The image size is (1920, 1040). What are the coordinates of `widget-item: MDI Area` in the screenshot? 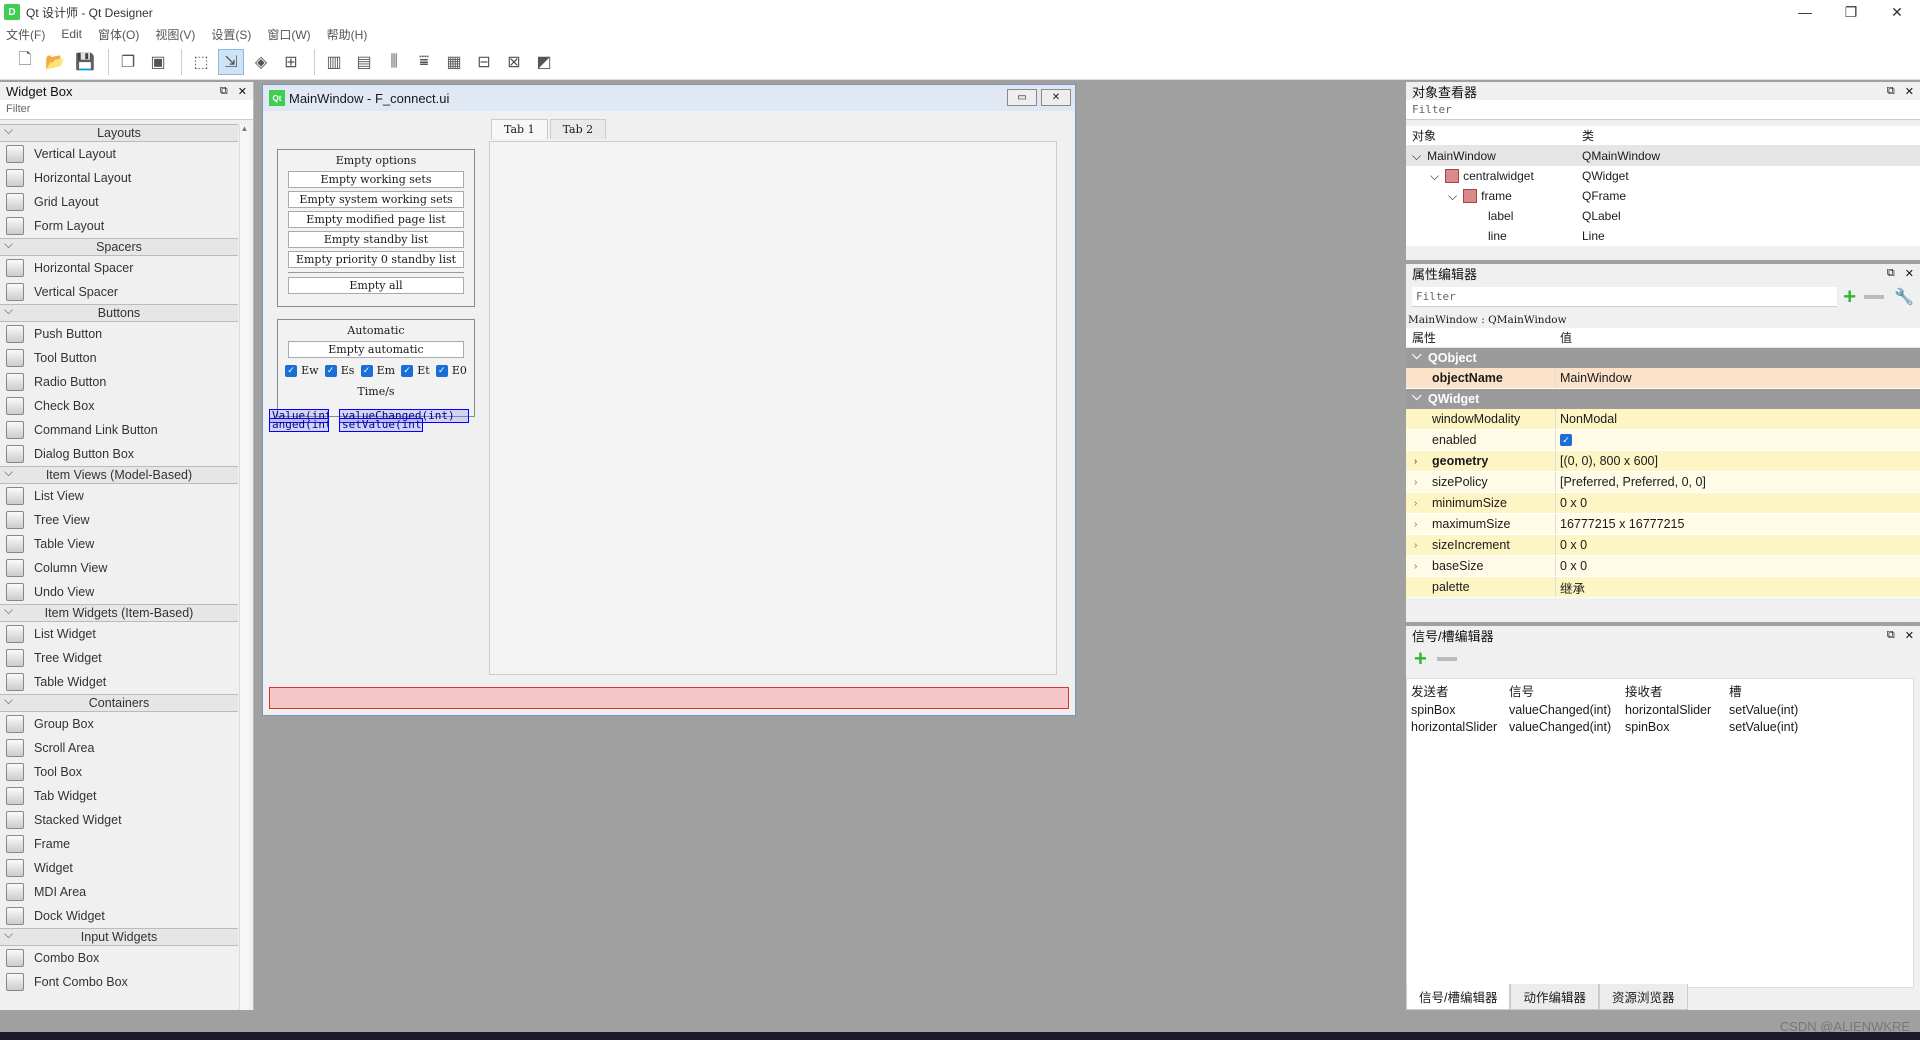 It's located at (119, 892).